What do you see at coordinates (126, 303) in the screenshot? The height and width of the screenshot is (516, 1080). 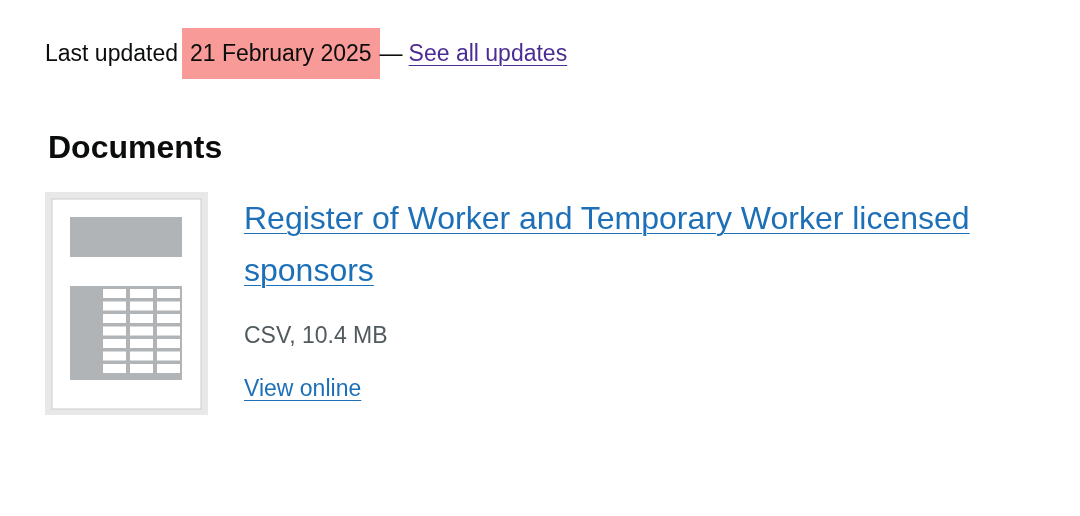 I see `spreadsheet-thumbnail-icon` at bounding box center [126, 303].